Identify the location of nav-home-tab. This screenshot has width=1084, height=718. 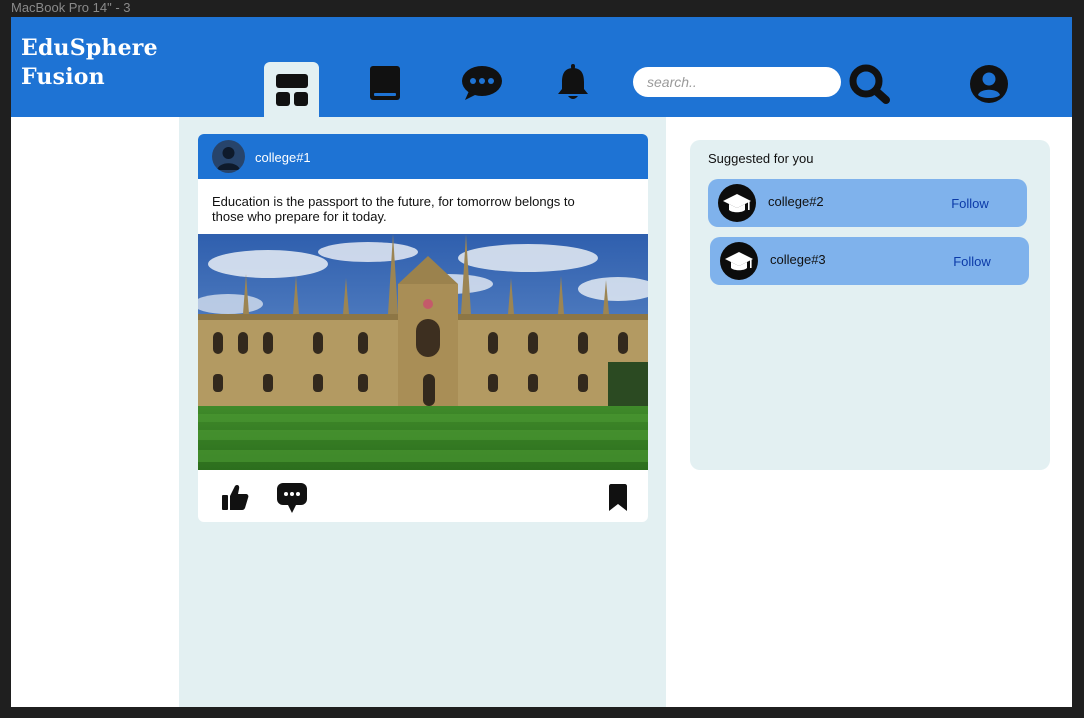
(291, 90).